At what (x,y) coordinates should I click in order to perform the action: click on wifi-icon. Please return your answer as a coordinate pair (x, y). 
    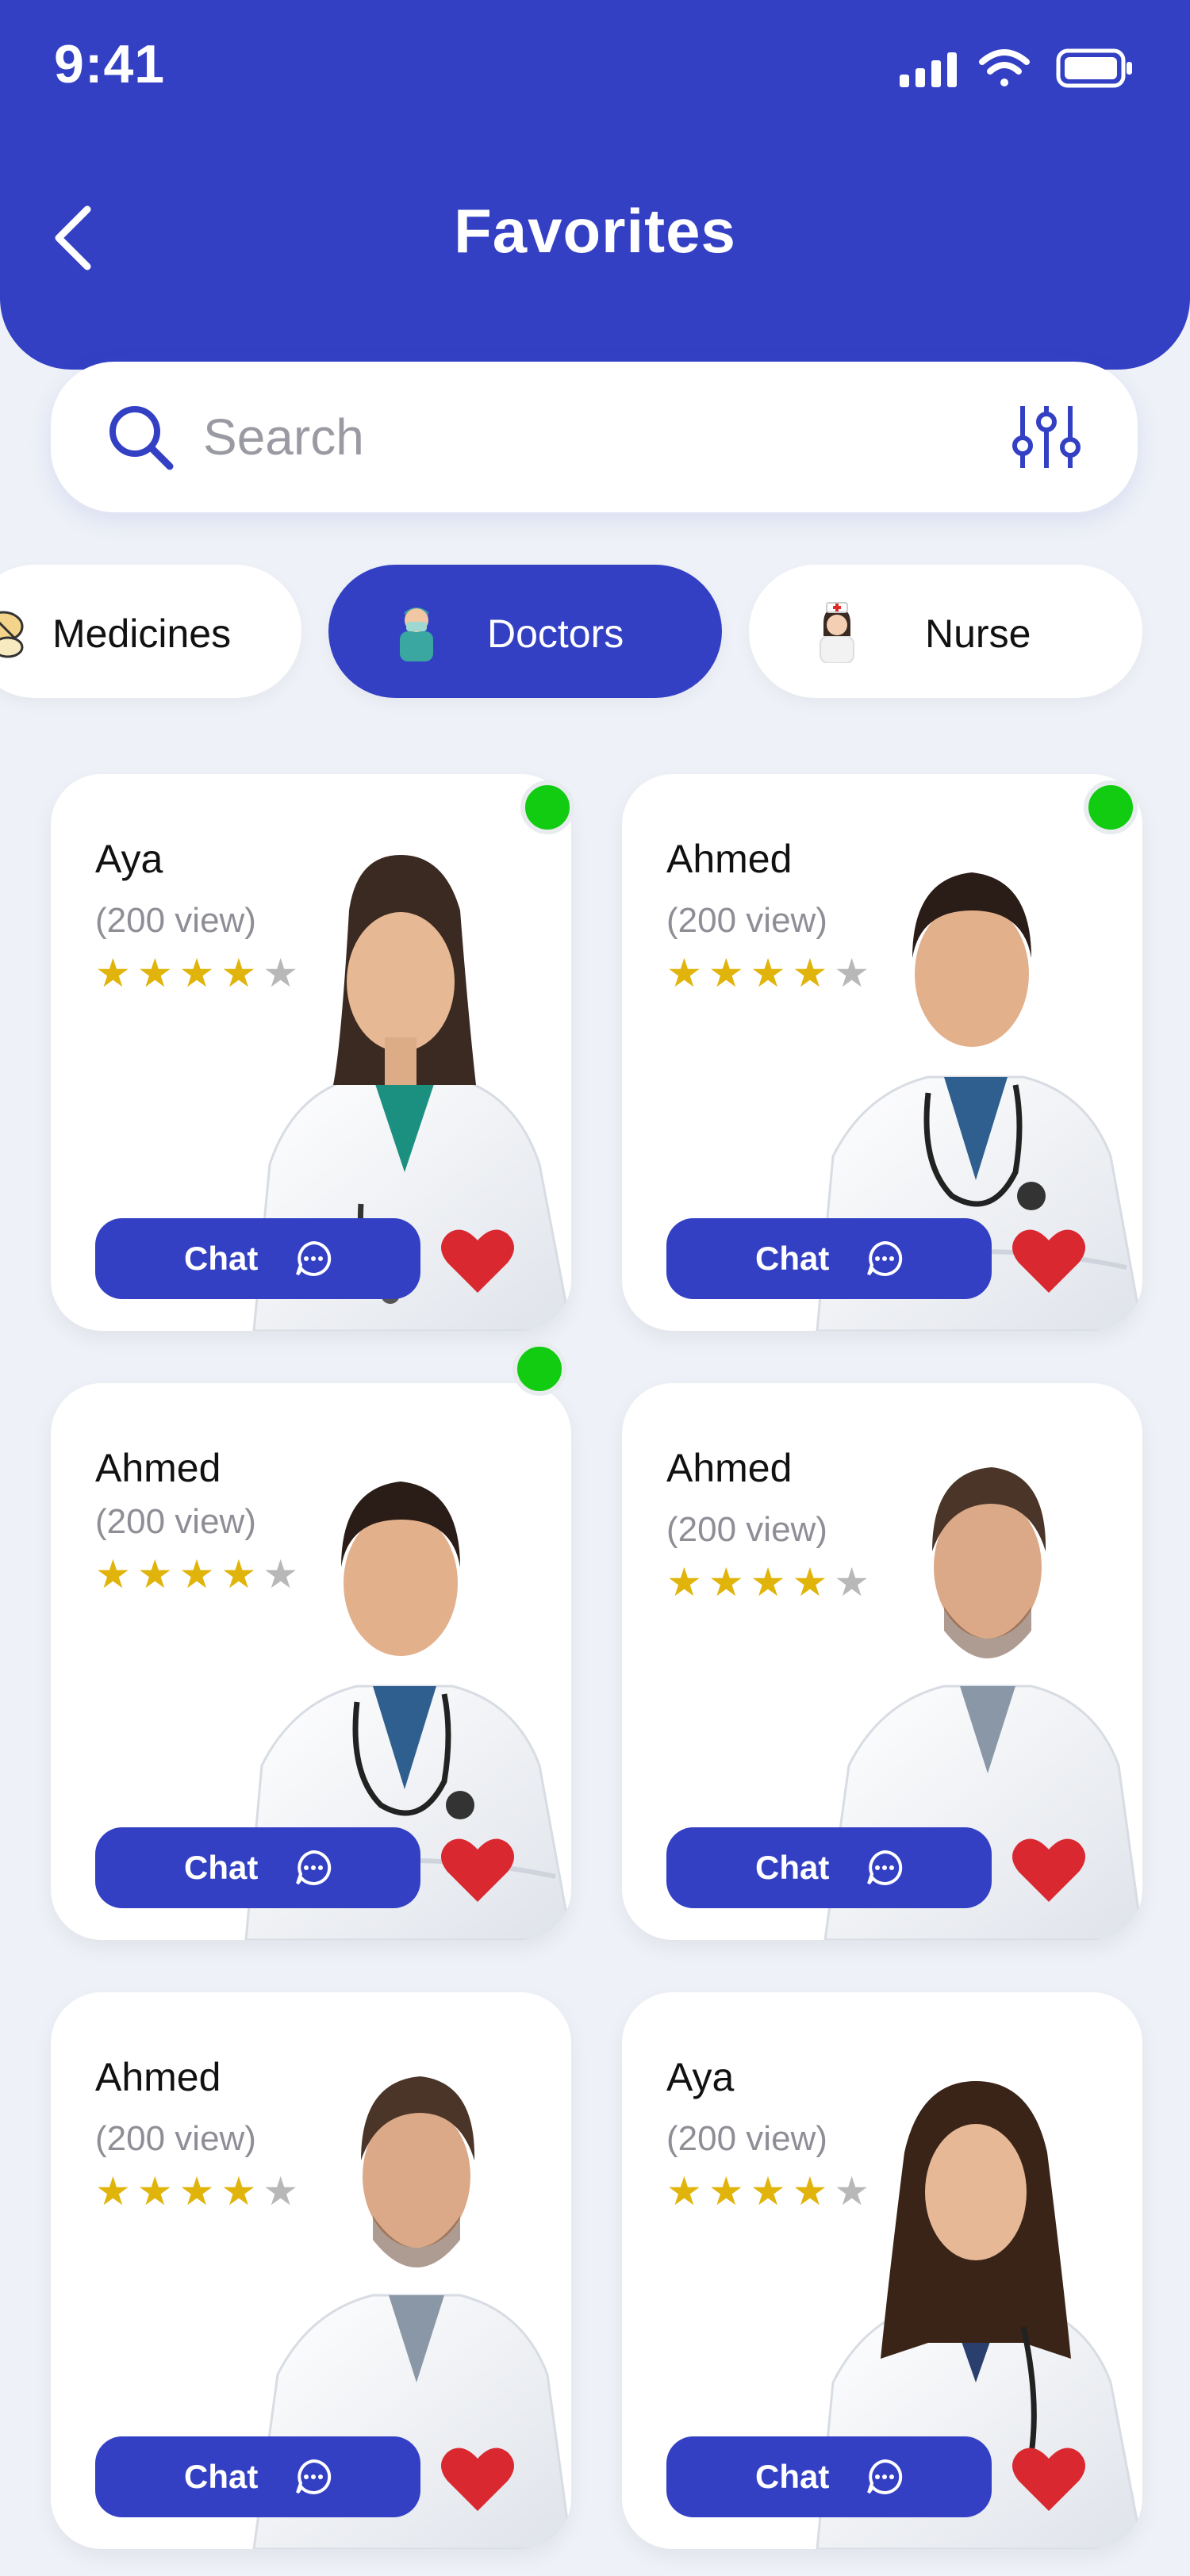
    Looking at the image, I should click on (1004, 68).